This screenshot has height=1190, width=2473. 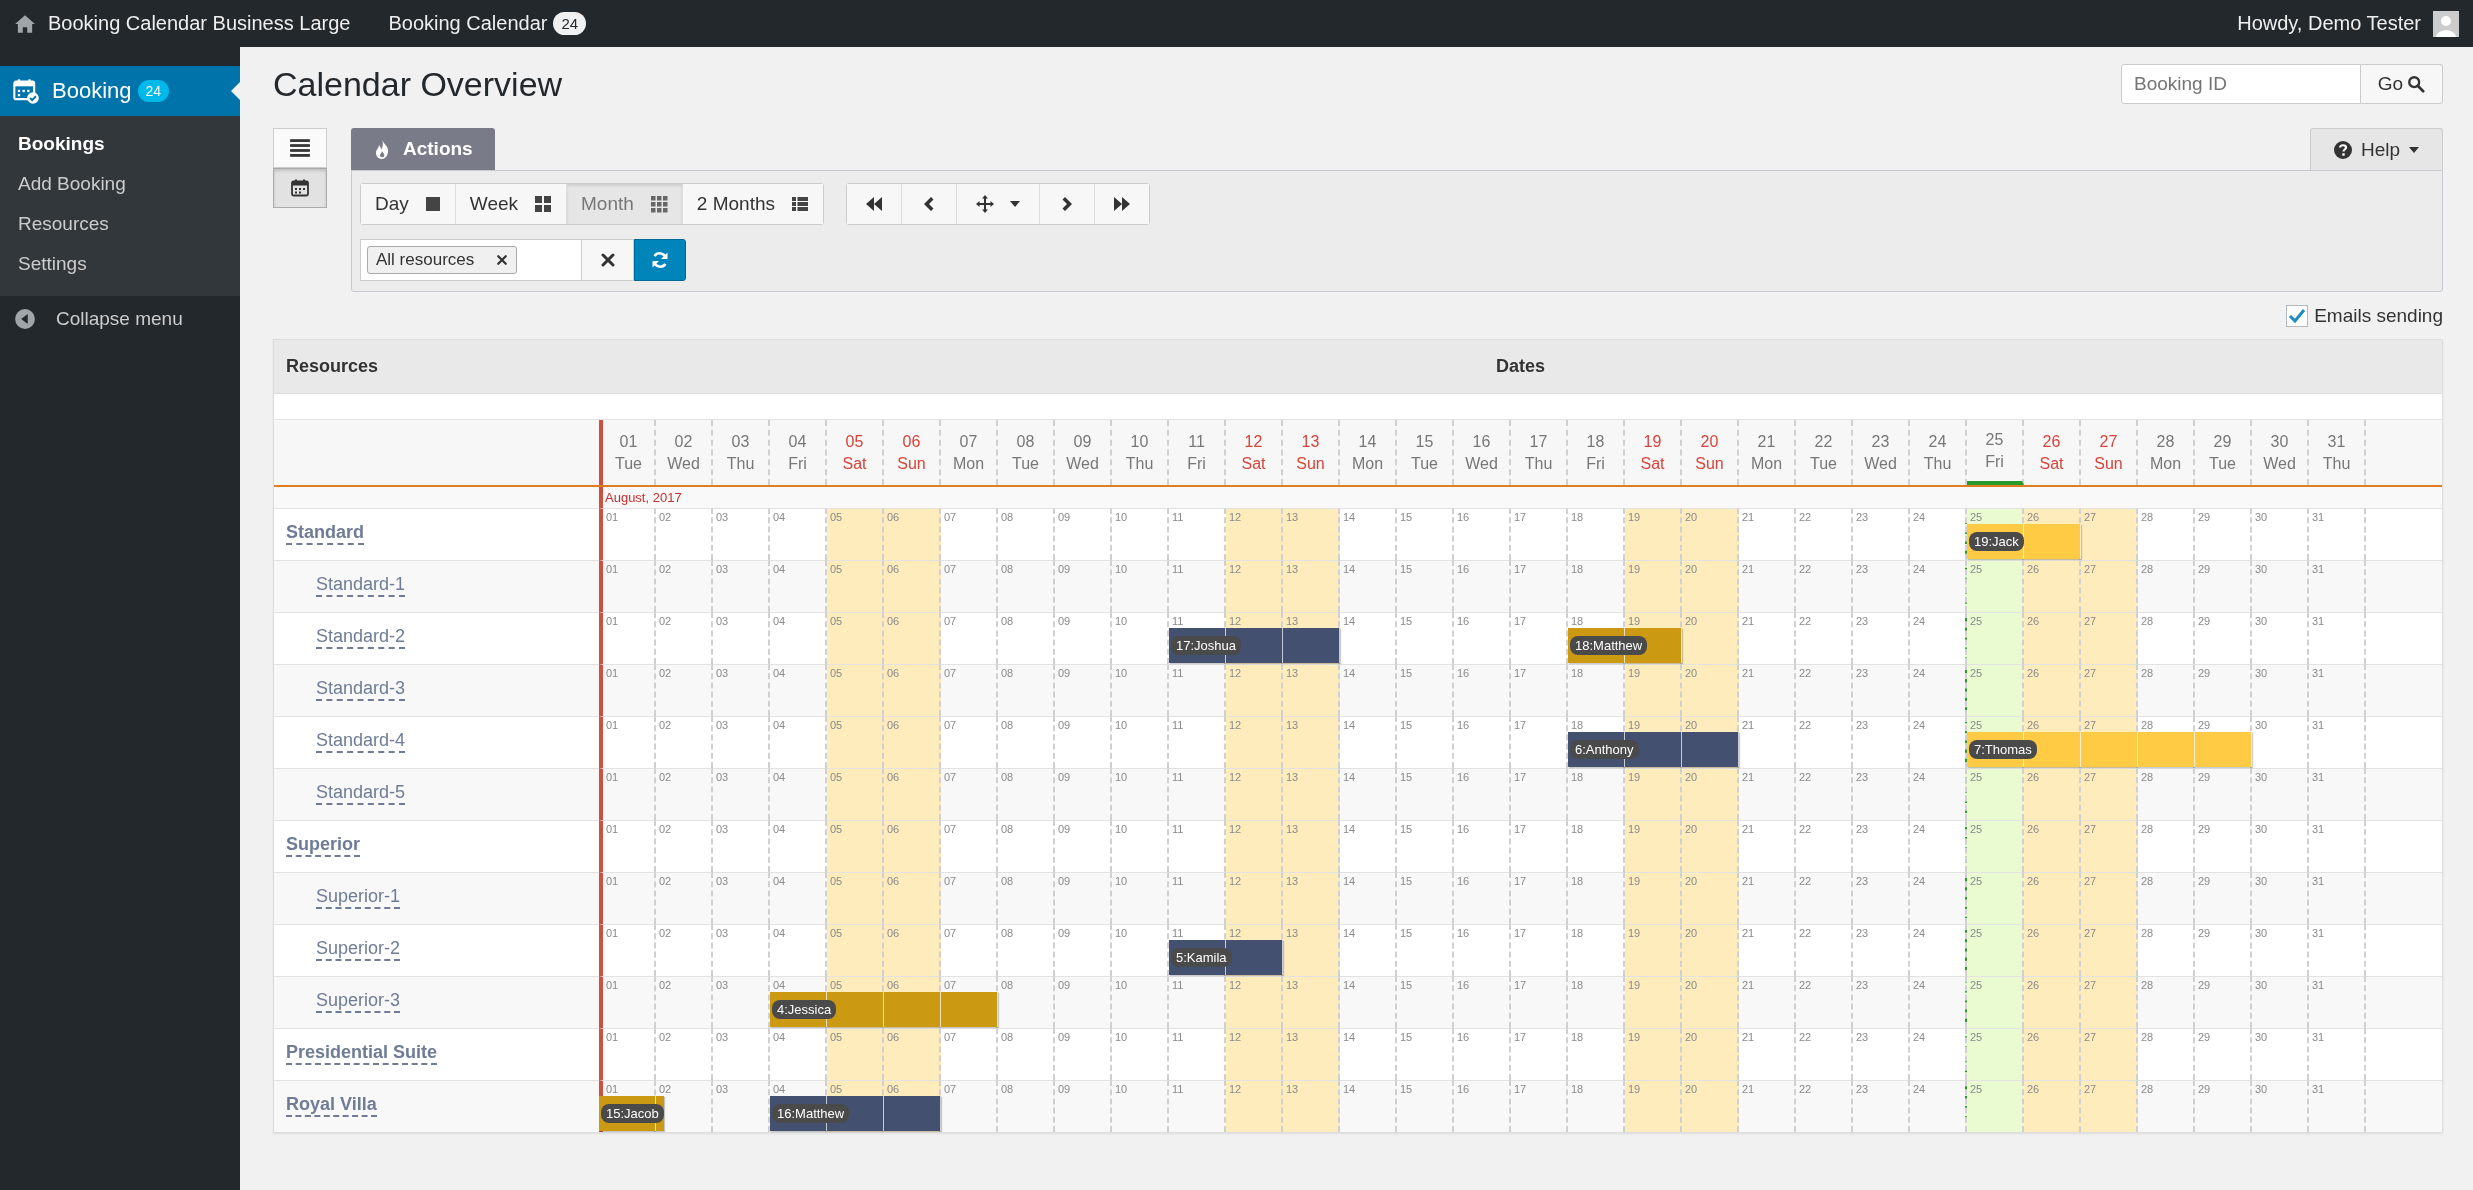 I want to click on day-cell: 29, so click(x=2223, y=534).